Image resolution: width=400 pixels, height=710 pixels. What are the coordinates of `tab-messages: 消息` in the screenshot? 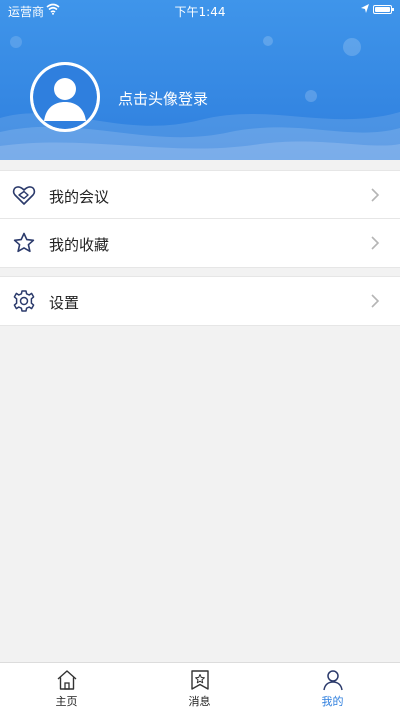 It's located at (199, 686).